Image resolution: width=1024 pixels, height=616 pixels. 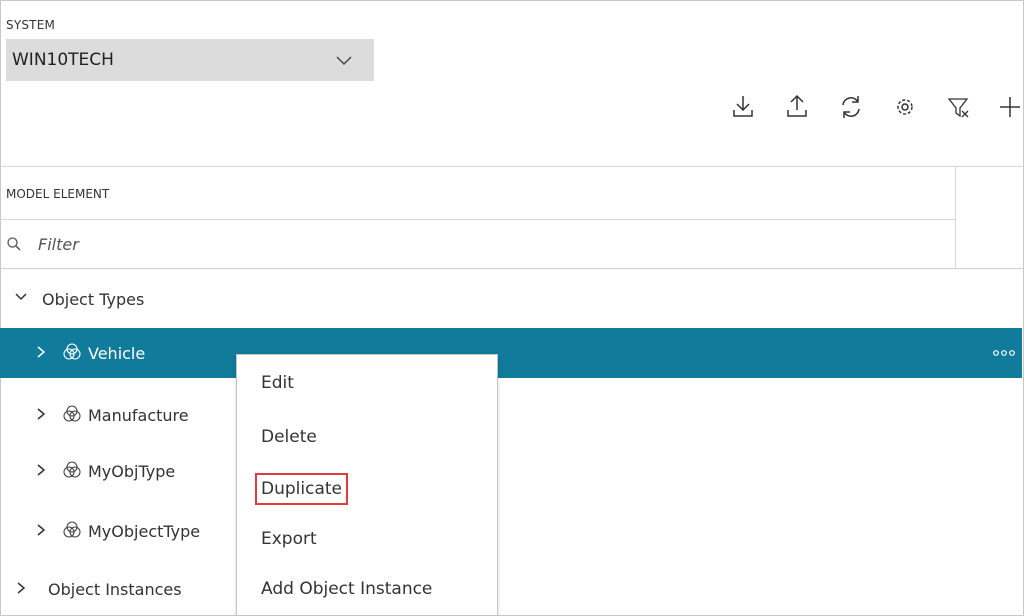 I want to click on filter-input, so click(x=188, y=244).